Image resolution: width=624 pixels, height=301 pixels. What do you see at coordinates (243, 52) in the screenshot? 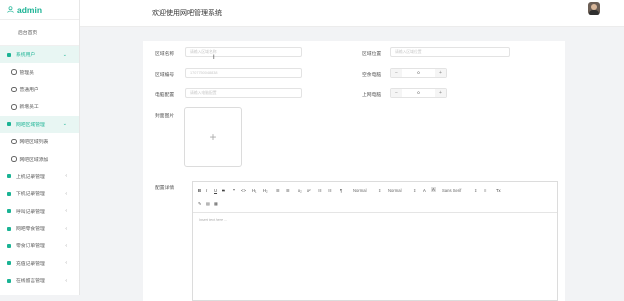
I see `area-name-input: 请输入区域名称` at bounding box center [243, 52].